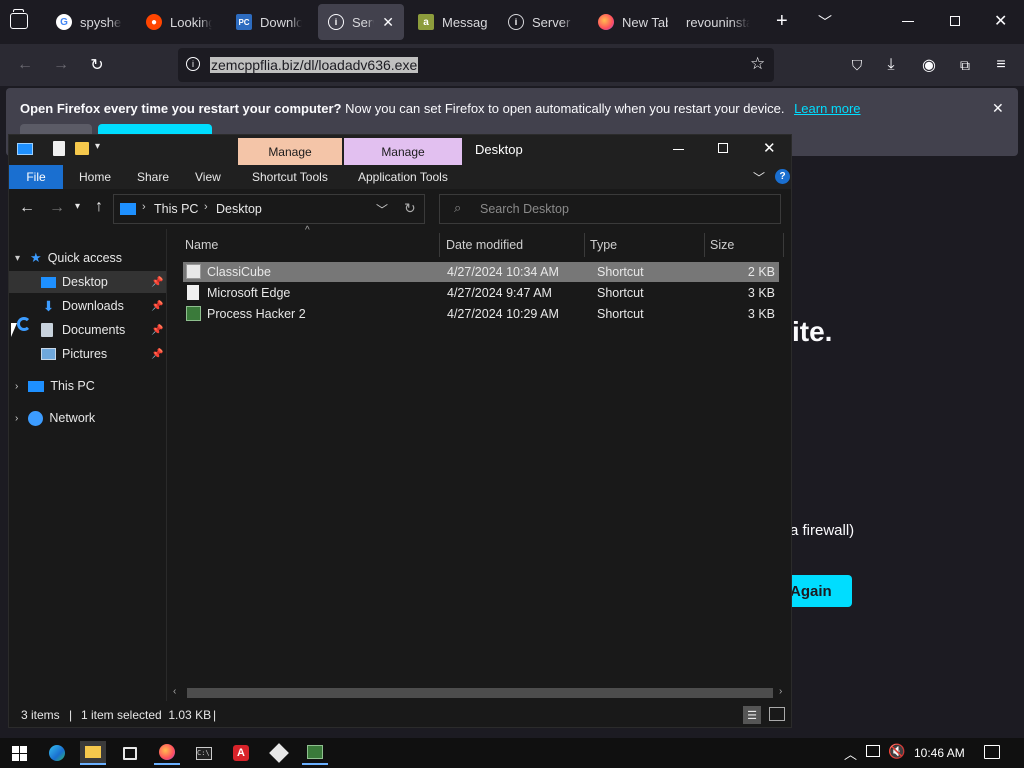  Describe the element at coordinates (453, 22) in the screenshot. I see `browser-tab: a Message` at that location.